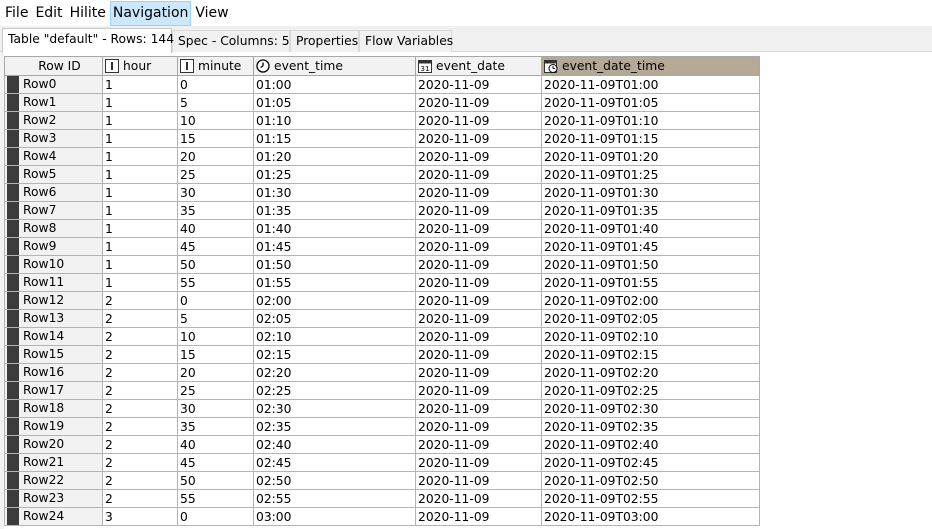 The height and width of the screenshot is (529, 932). I want to click on event-date-time-cell: 2020-11-09T01:25, so click(650, 174).